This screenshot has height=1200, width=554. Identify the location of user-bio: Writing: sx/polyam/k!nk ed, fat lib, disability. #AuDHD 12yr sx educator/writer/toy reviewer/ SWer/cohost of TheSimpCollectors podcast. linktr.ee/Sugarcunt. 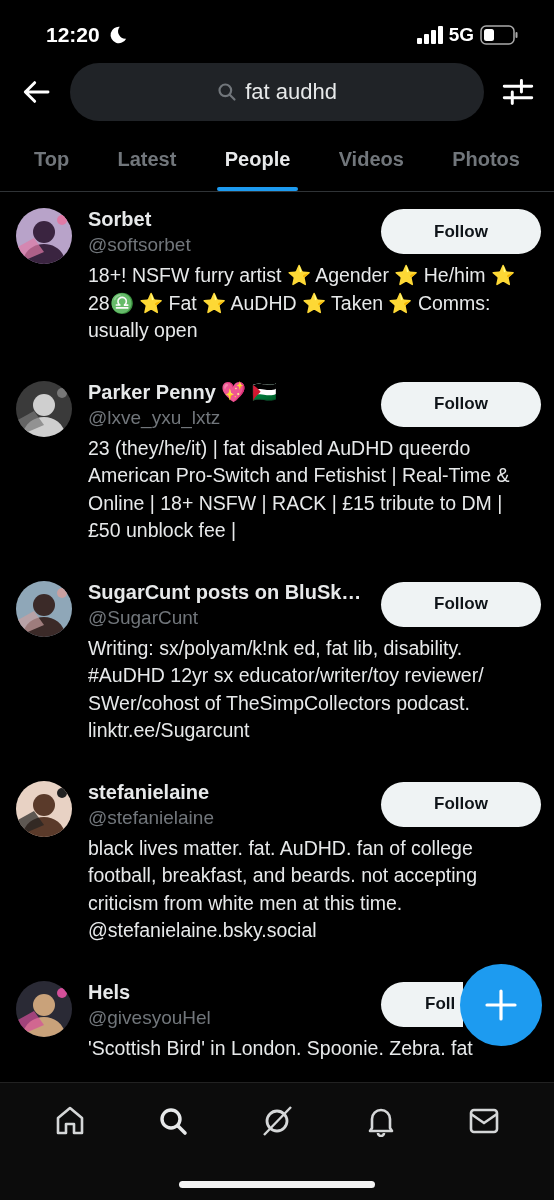
(286, 689).